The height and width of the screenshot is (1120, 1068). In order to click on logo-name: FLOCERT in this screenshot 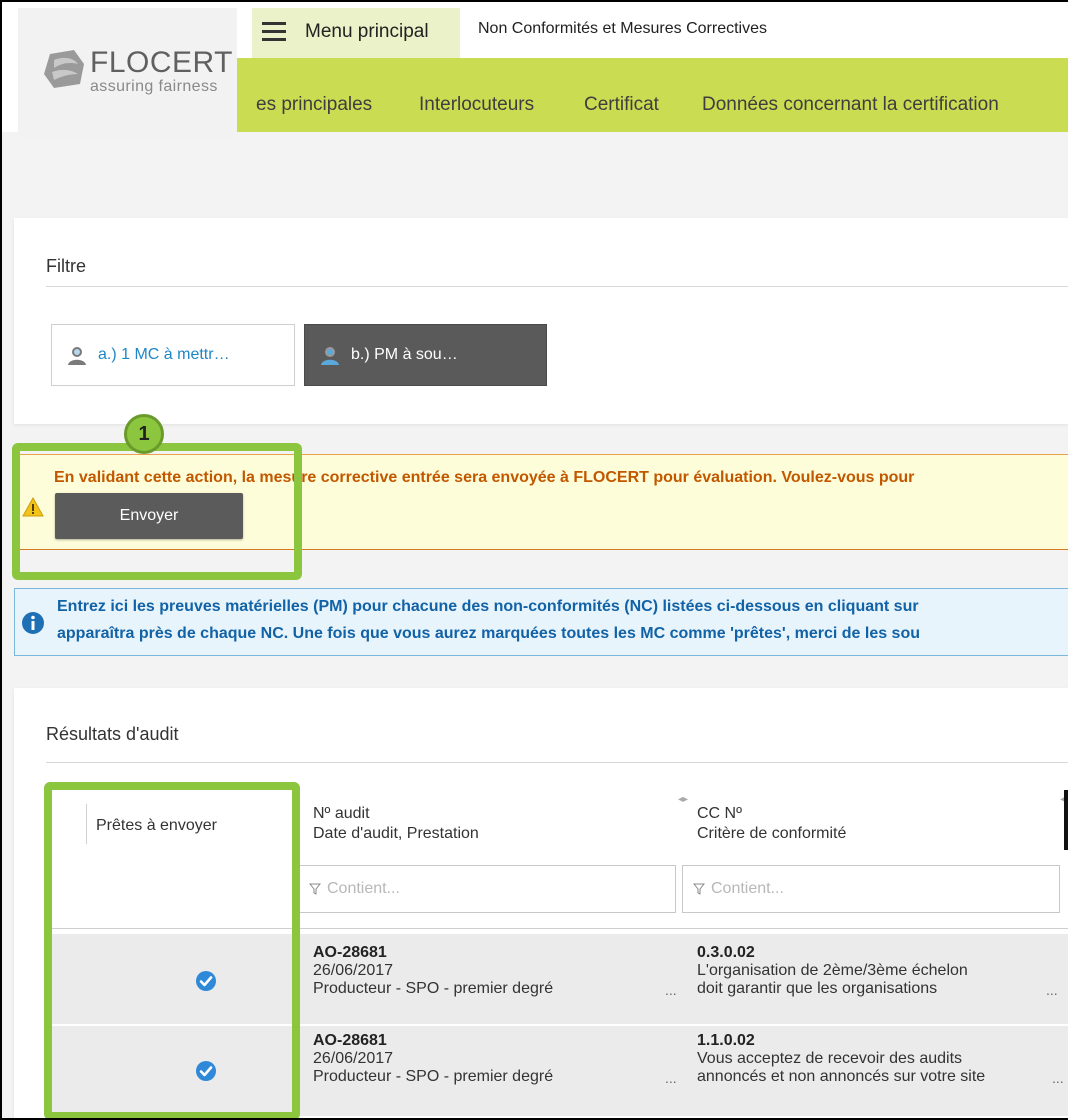, I will do `click(161, 62)`.